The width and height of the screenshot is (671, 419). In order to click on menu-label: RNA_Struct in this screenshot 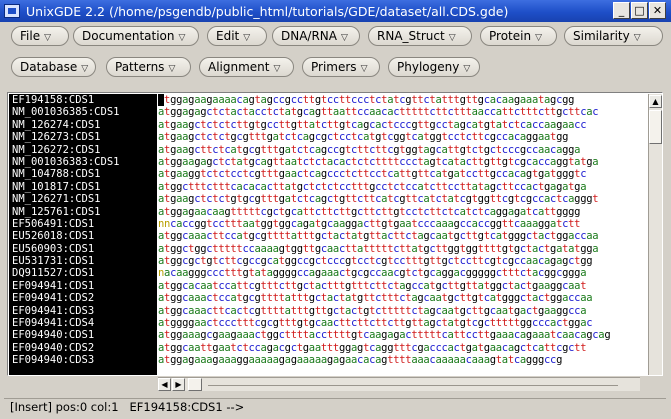, I will do `click(411, 36)`.